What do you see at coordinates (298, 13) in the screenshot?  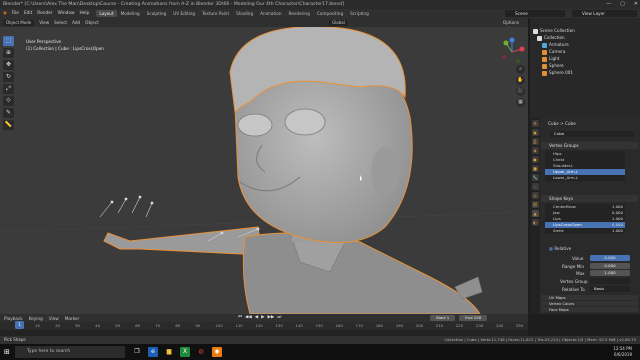 I see `tab-rendering: Rendering` at bounding box center [298, 13].